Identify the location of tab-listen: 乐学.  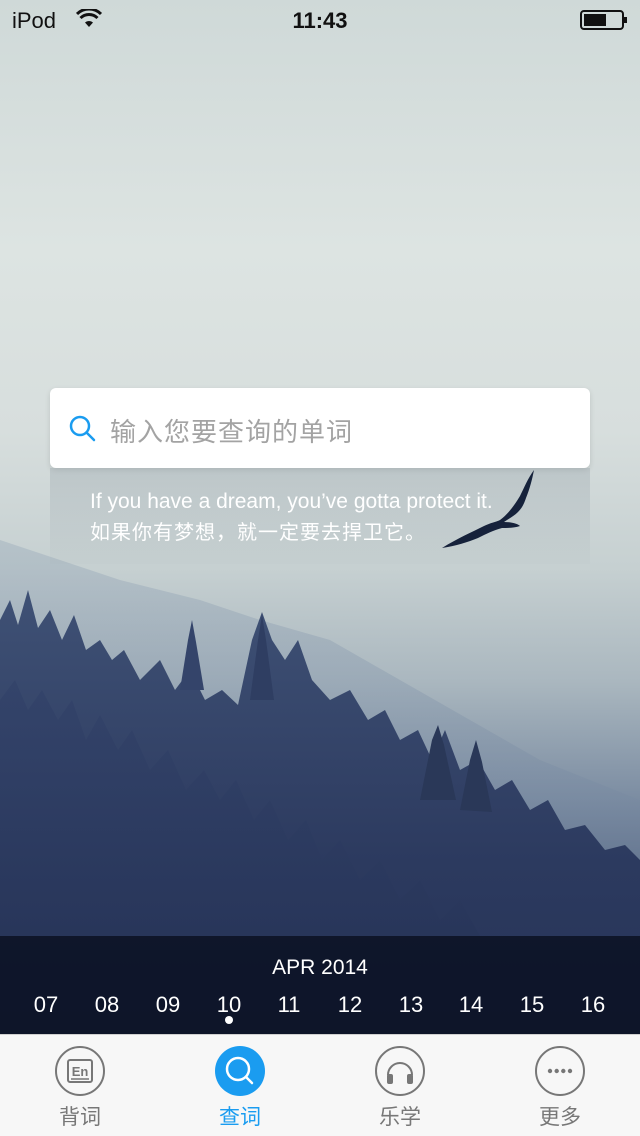
(400, 1085).